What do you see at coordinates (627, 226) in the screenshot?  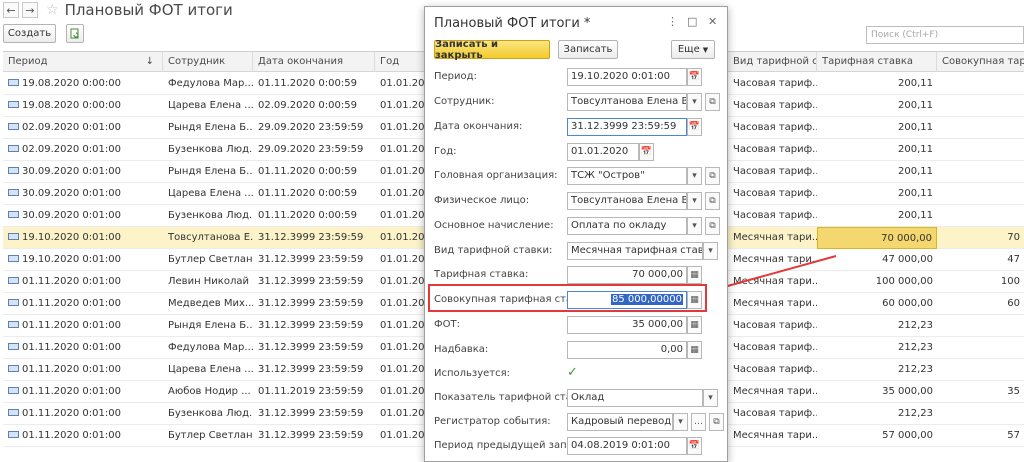 I see `main-accrual-field: Оплата по окладу` at bounding box center [627, 226].